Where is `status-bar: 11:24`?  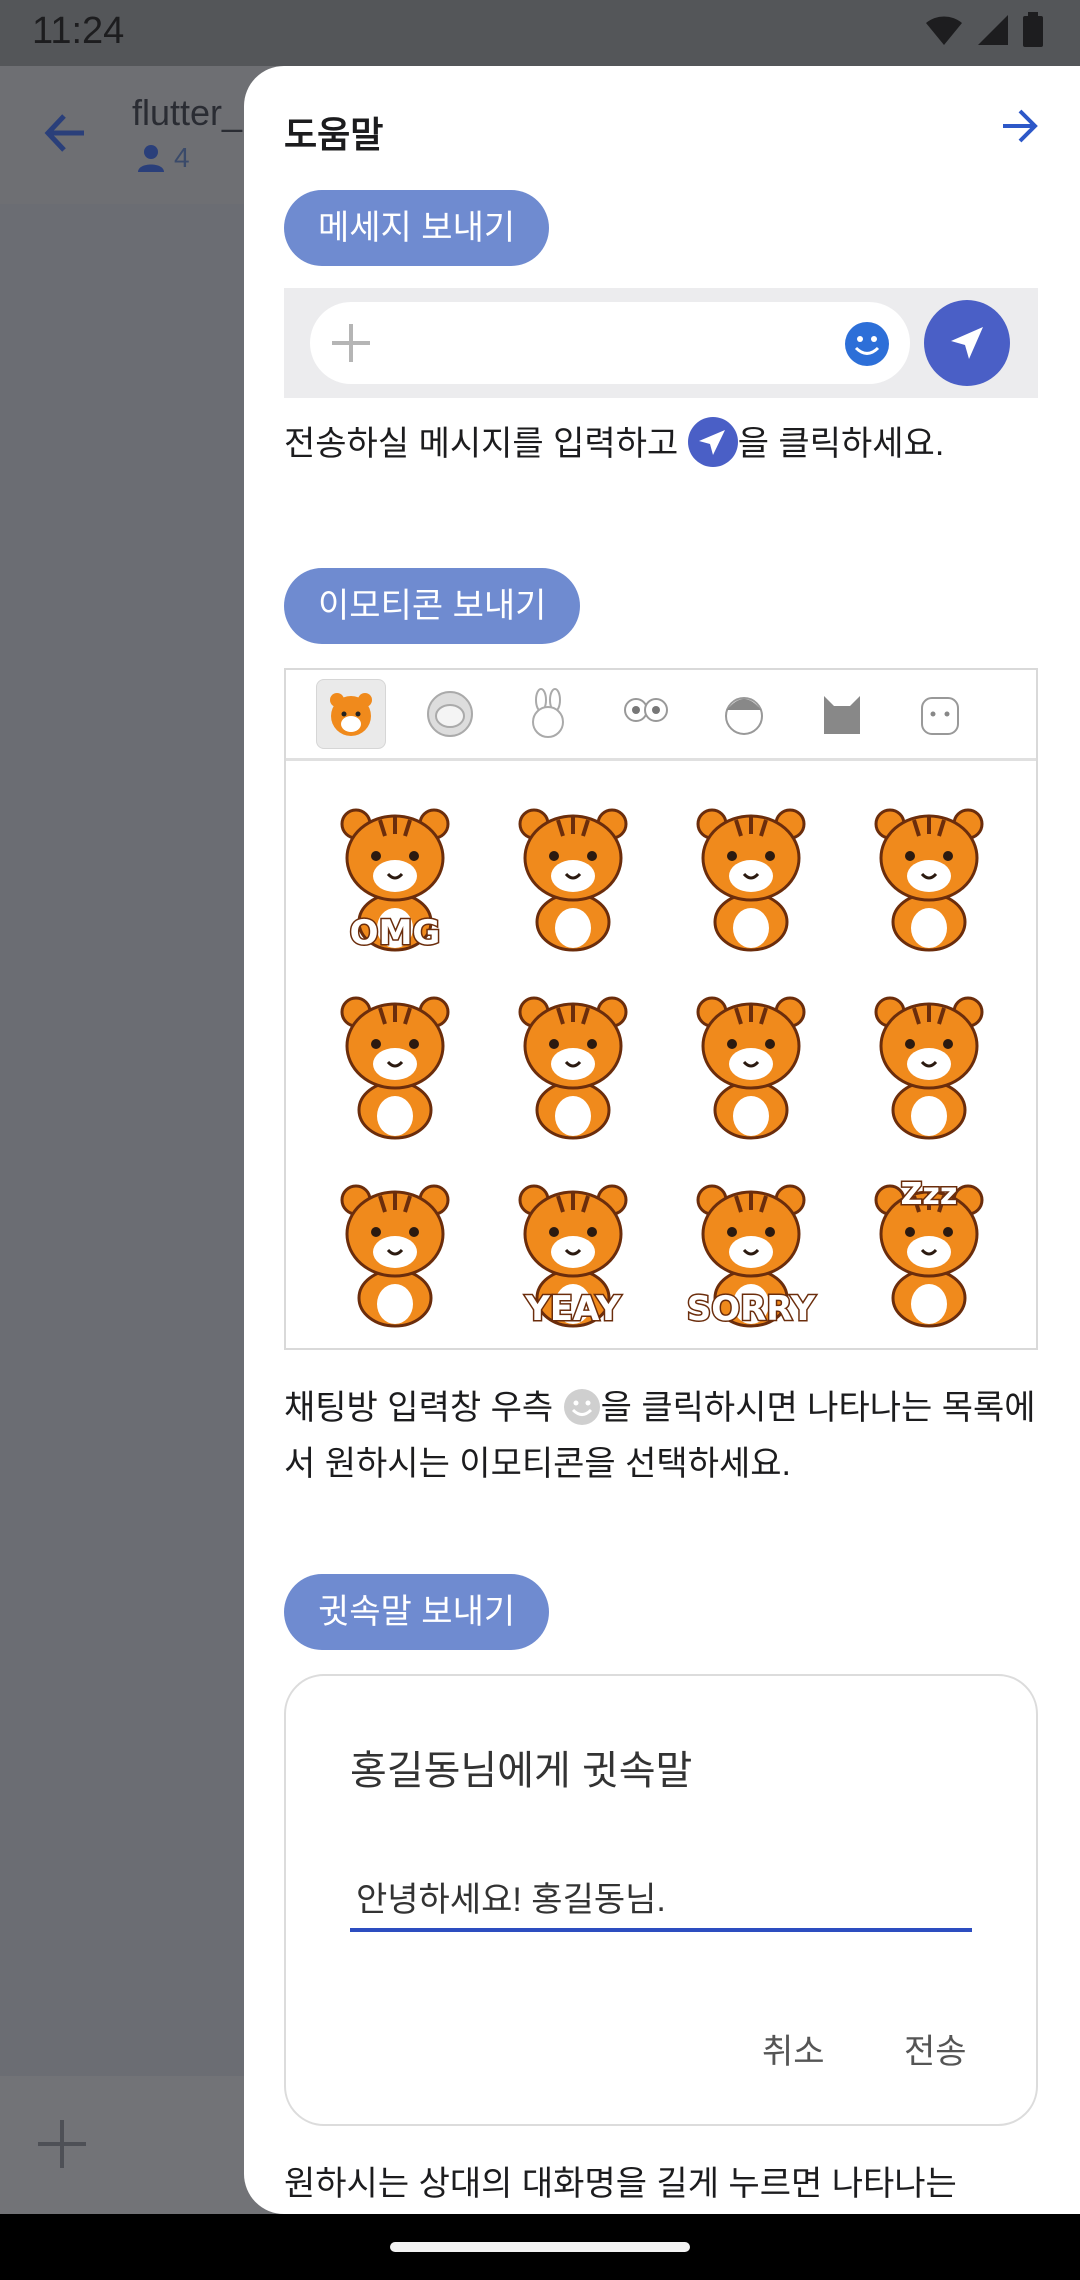 status-bar: 11:24 is located at coordinates (540, 33).